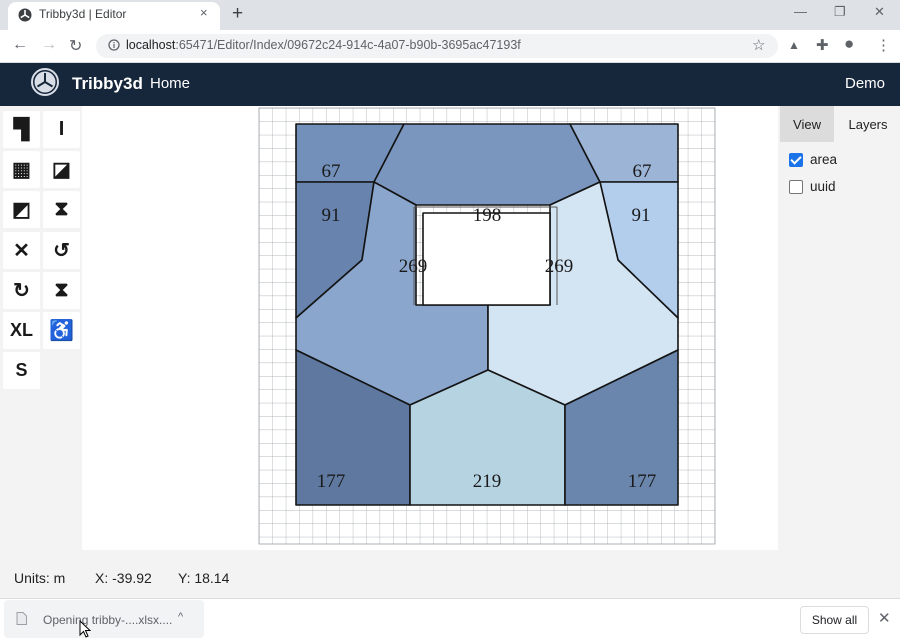 The image size is (900, 642). What do you see at coordinates (180, 617) in the screenshot?
I see `download-options-chevron-icon: ^` at bounding box center [180, 617].